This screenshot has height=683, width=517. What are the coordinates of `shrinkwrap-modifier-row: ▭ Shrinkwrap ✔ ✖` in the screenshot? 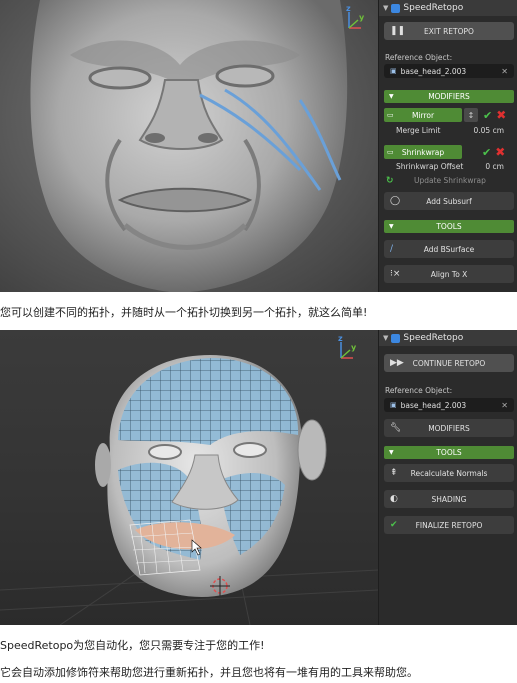 It's located at (449, 152).